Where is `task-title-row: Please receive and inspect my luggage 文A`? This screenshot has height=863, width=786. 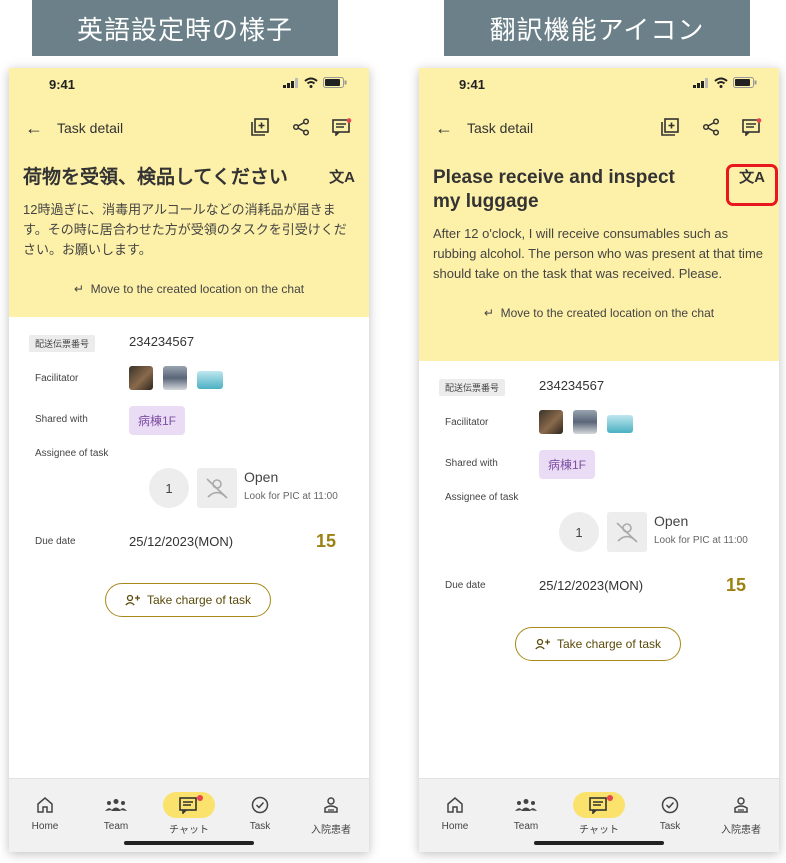 task-title-row: Please receive and inspect my luggage 文A is located at coordinates (599, 183).